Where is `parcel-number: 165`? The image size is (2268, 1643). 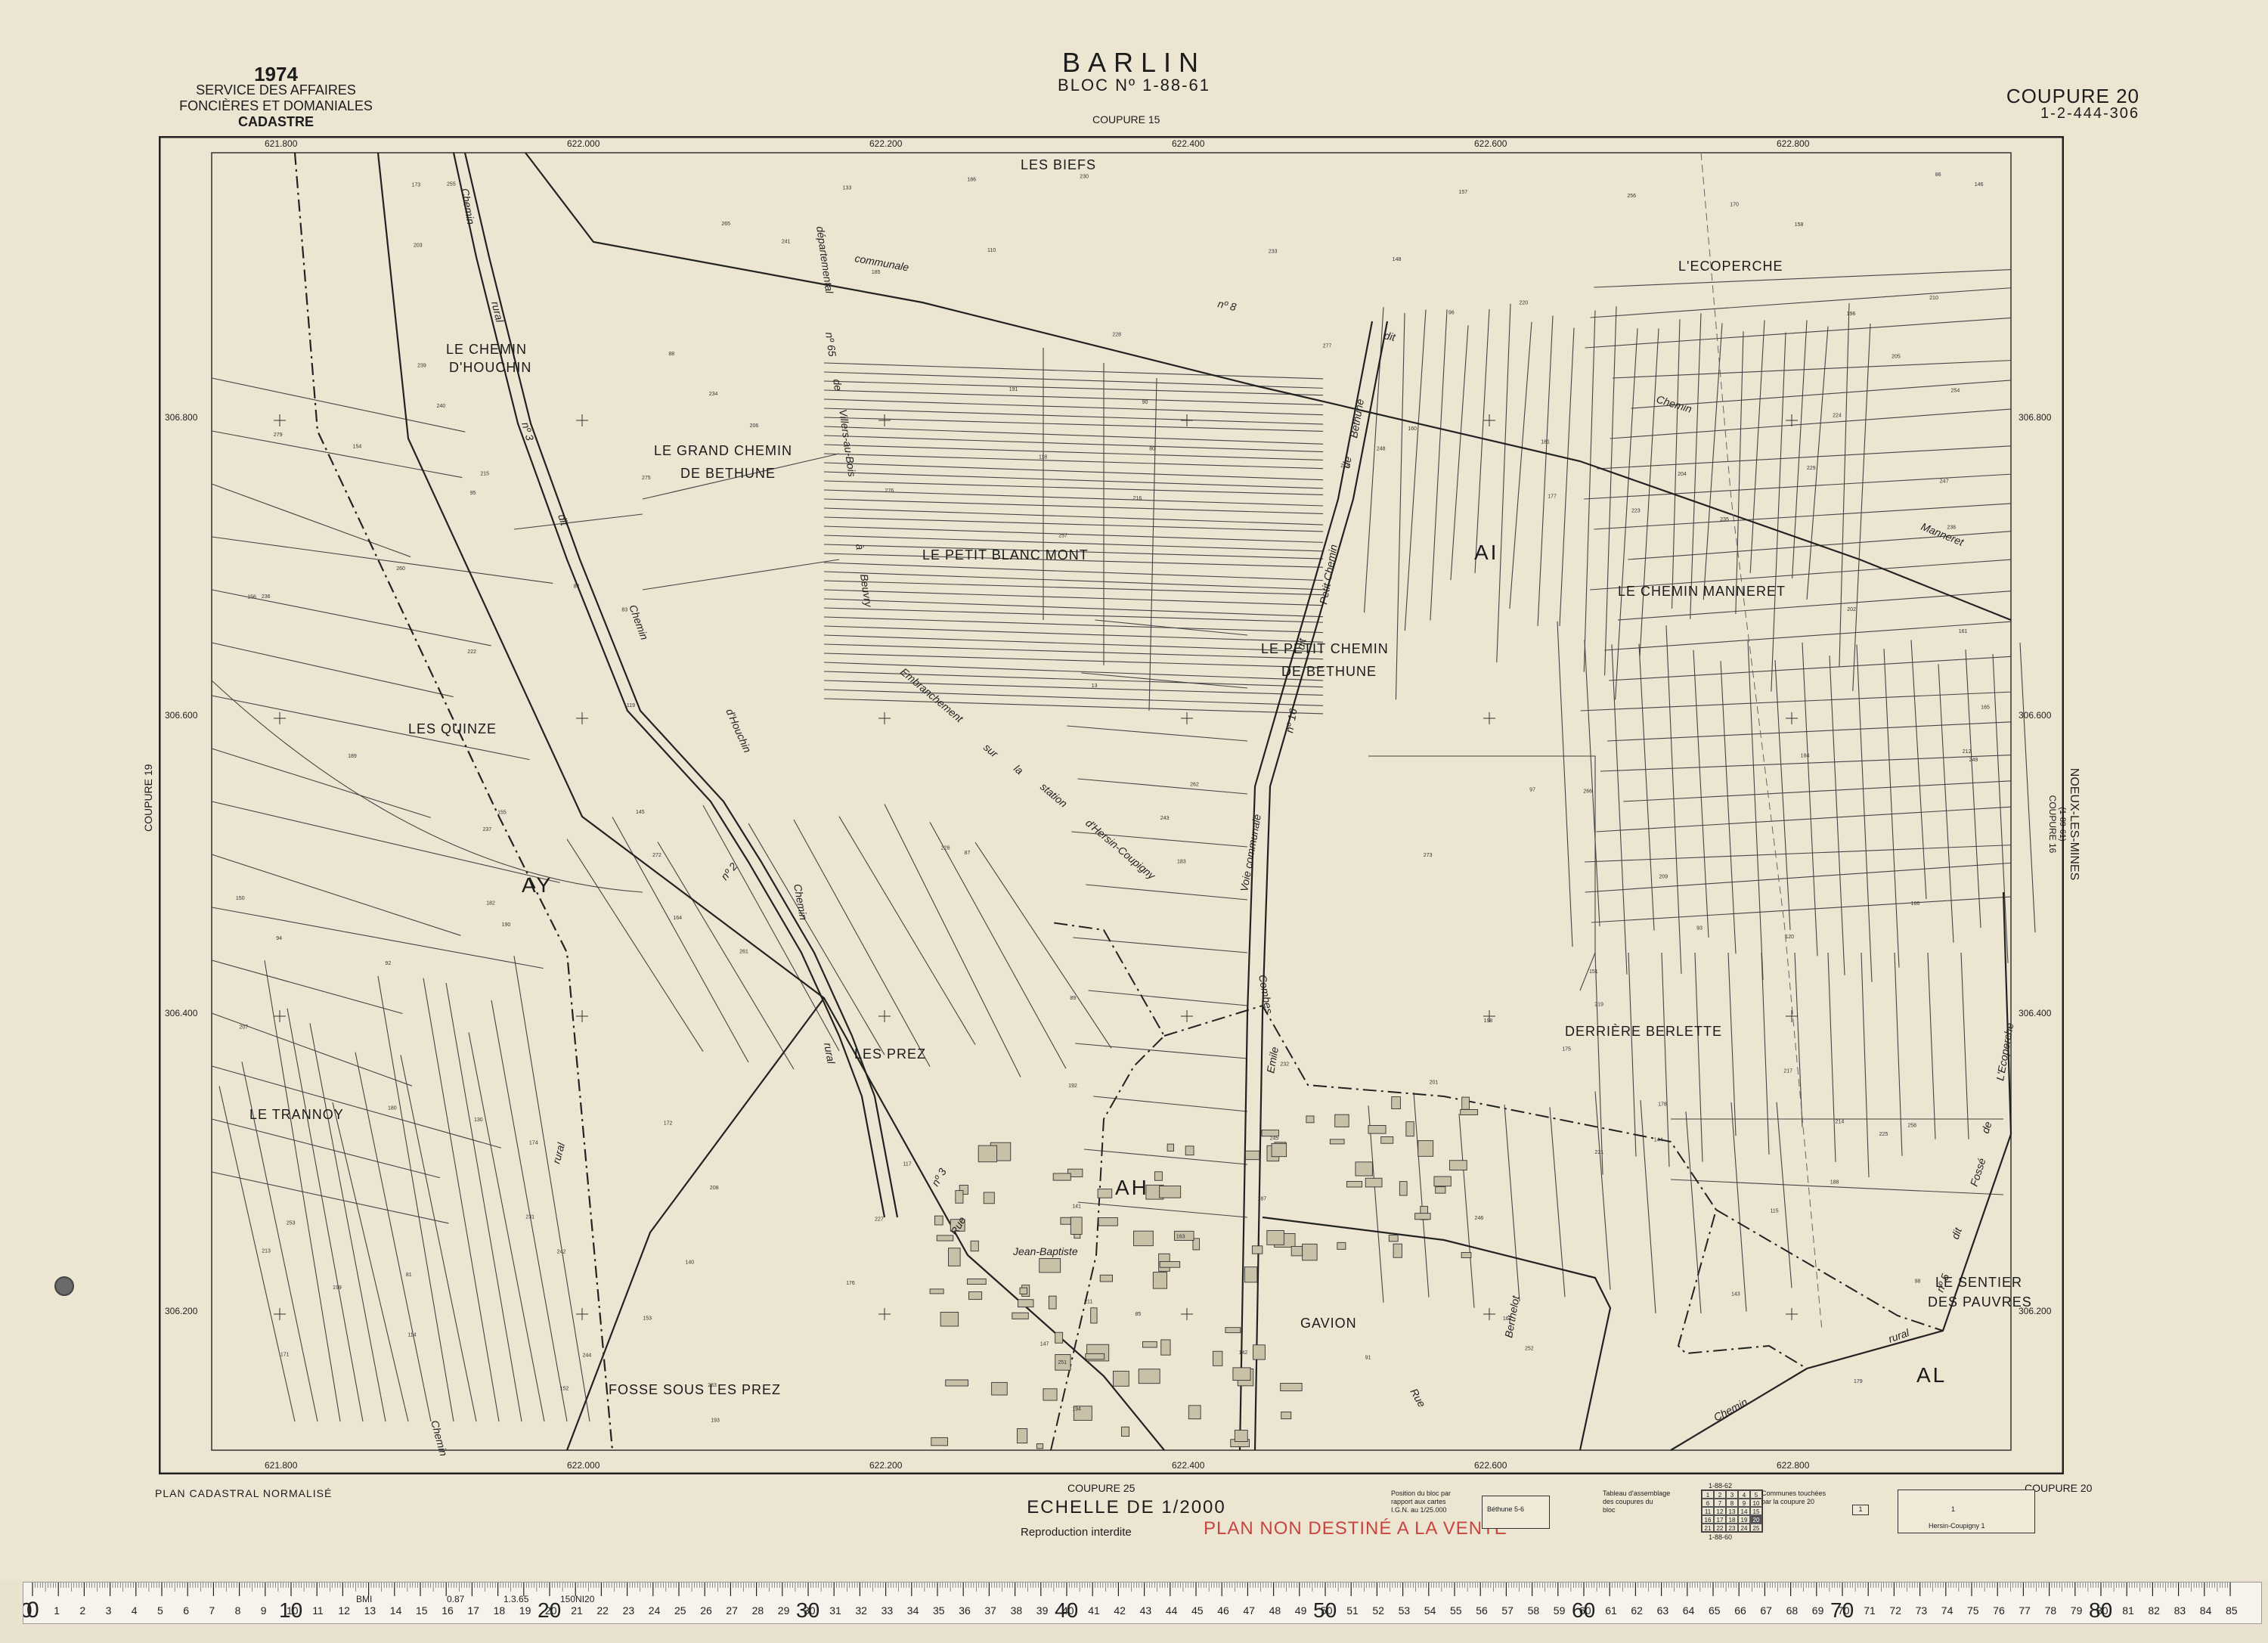 parcel-number: 165 is located at coordinates (1985, 708).